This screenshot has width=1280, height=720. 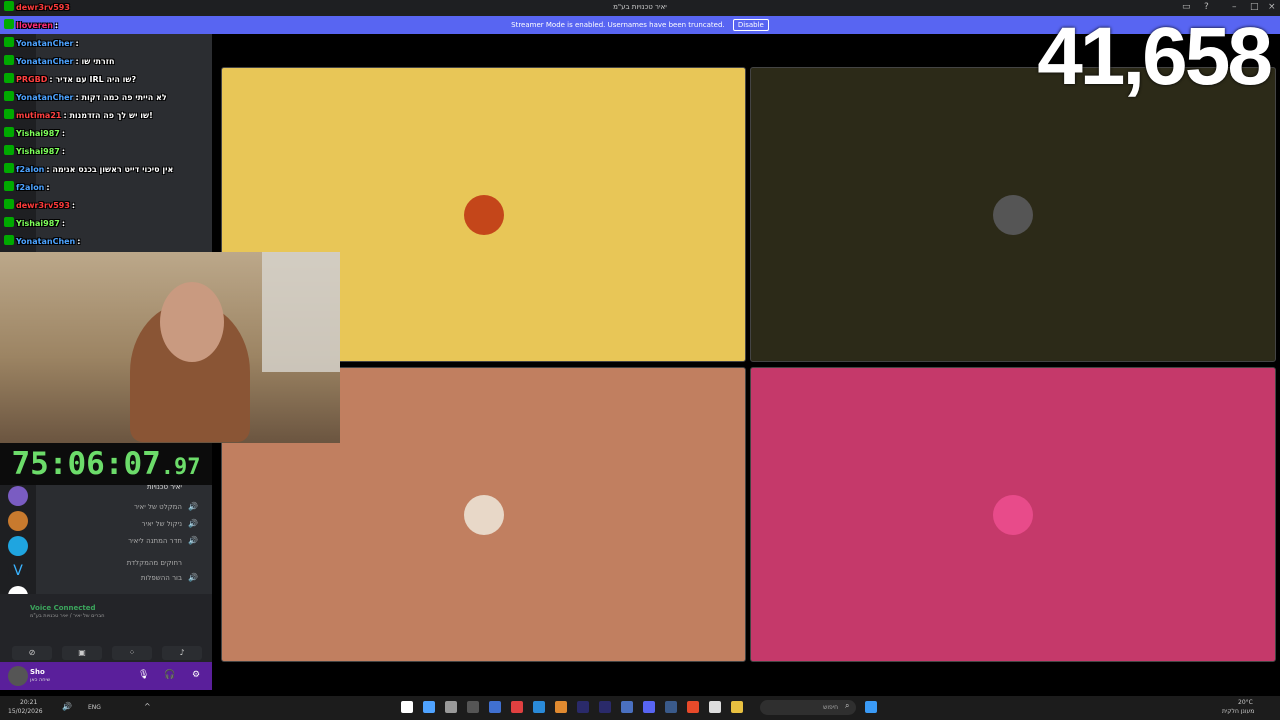 What do you see at coordinates (38, 115) in the screenshot?
I see `chat-username: mutima21` at bounding box center [38, 115].